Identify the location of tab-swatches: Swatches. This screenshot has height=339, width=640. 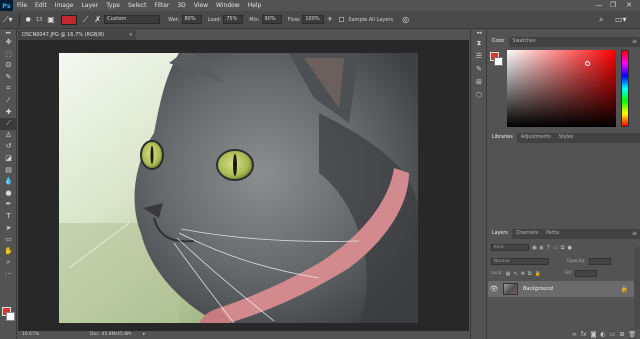
(524, 42).